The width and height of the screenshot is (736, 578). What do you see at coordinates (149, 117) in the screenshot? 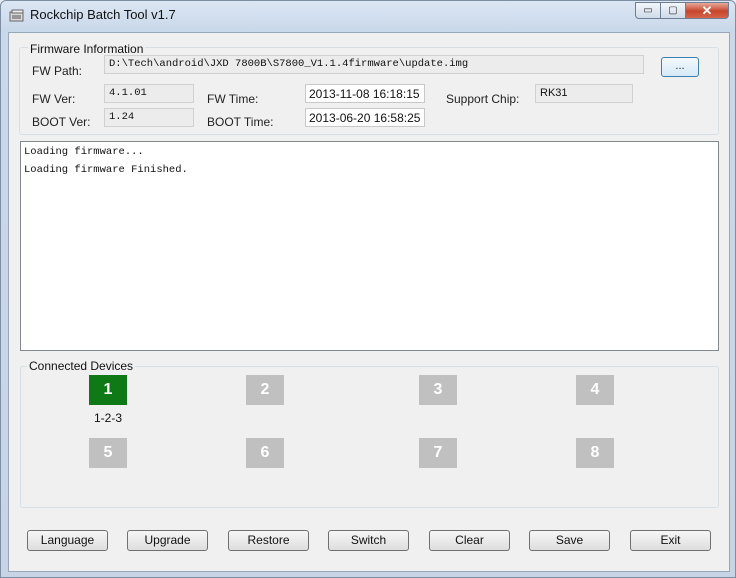
I see `boot-ver-field: 1.24` at bounding box center [149, 117].